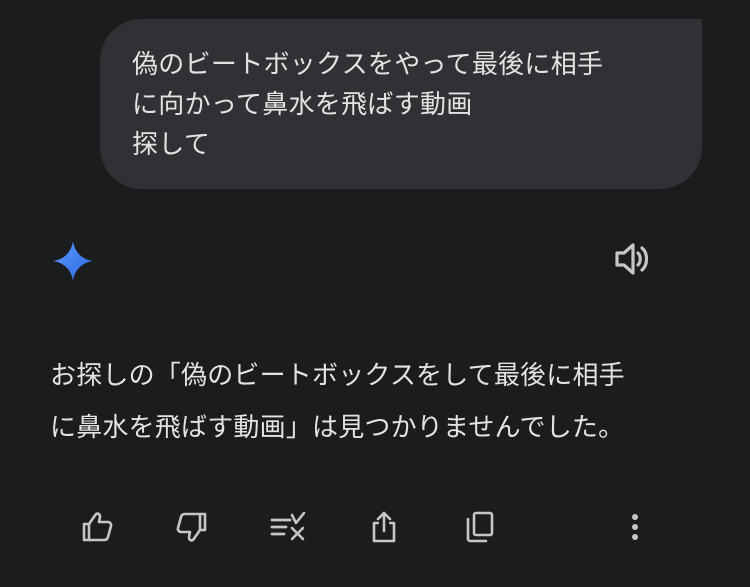 Image resolution: width=750 pixels, height=587 pixels. What do you see at coordinates (337, 428) in the screenshot?
I see `response-line-2: に鼻水を飛ばす動画」は見つかりませんでした。` at bounding box center [337, 428].